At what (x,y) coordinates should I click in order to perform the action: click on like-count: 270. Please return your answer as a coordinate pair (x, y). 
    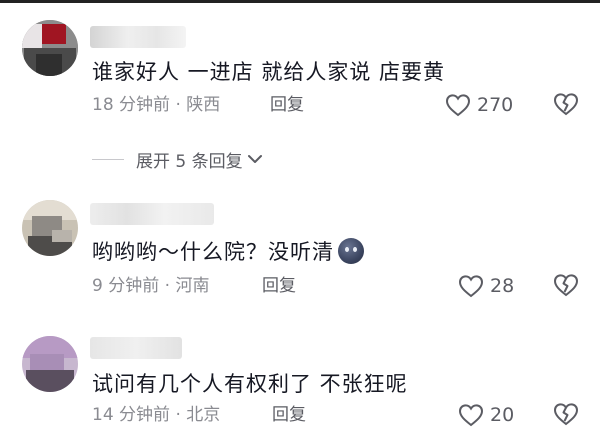
    Looking at the image, I should click on (495, 105).